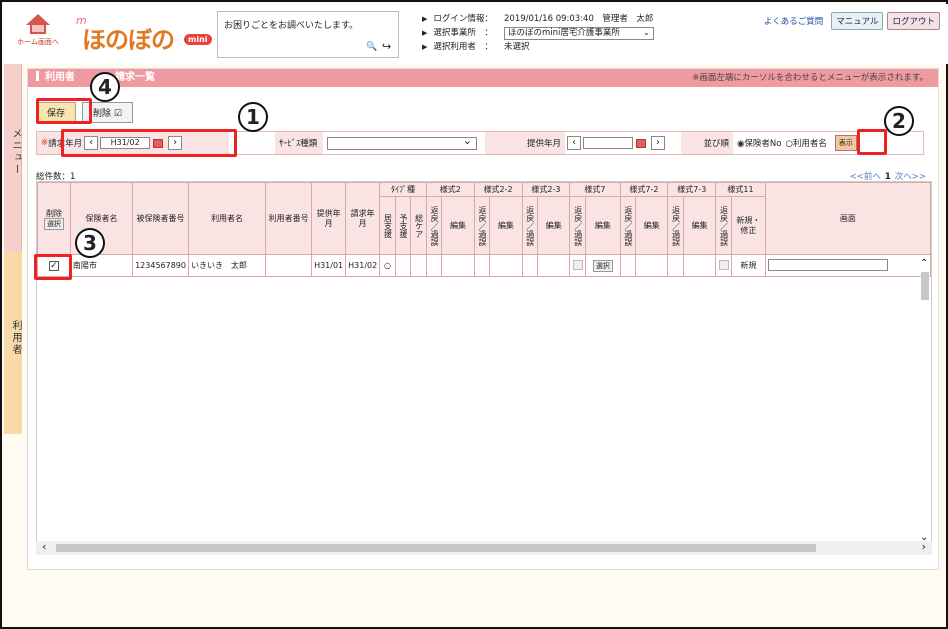  What do you see at coordinates (759, 143) in the screenshot?
I see `sort-radio-insurer: ◉保険者No` at bounding box center [759, 143].